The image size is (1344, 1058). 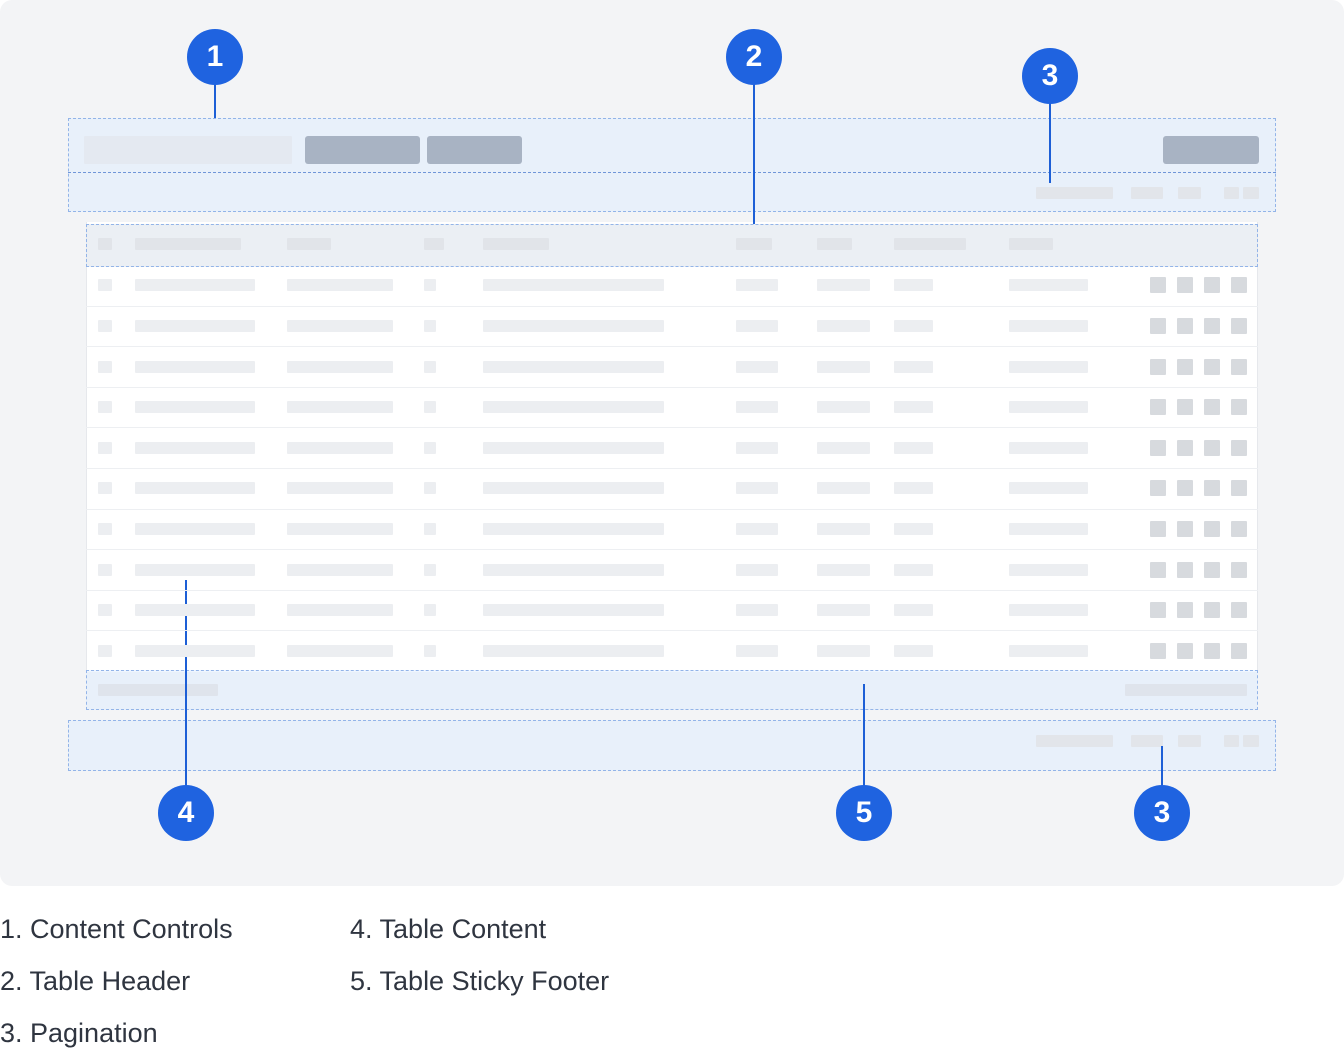 What do you see at coordinates (1231, 741) in the screenshot?
I see `prev-page-placeholder` at bounding box center [1231, 741].